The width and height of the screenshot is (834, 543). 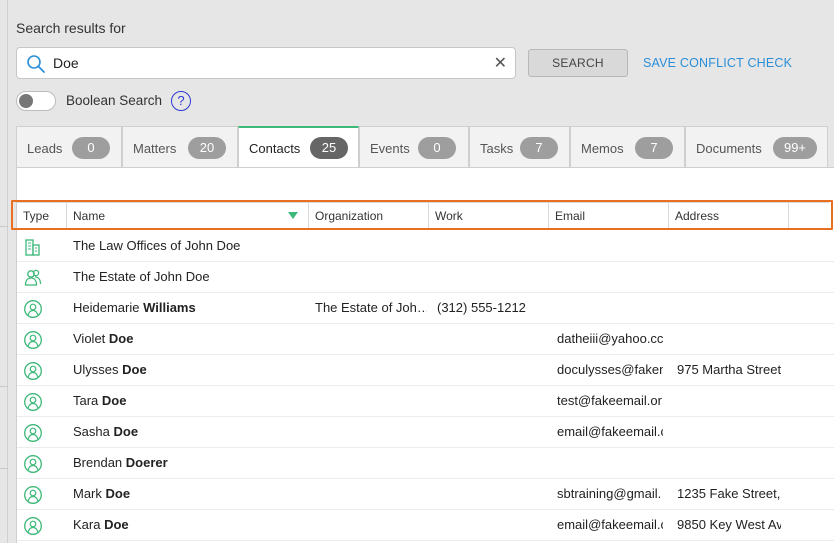 What do you see at coordinates (425, 432) in the screenshot?
I see `table-row: Sasha Doe email@fakeemail.c` at bounding box center [425, 432].